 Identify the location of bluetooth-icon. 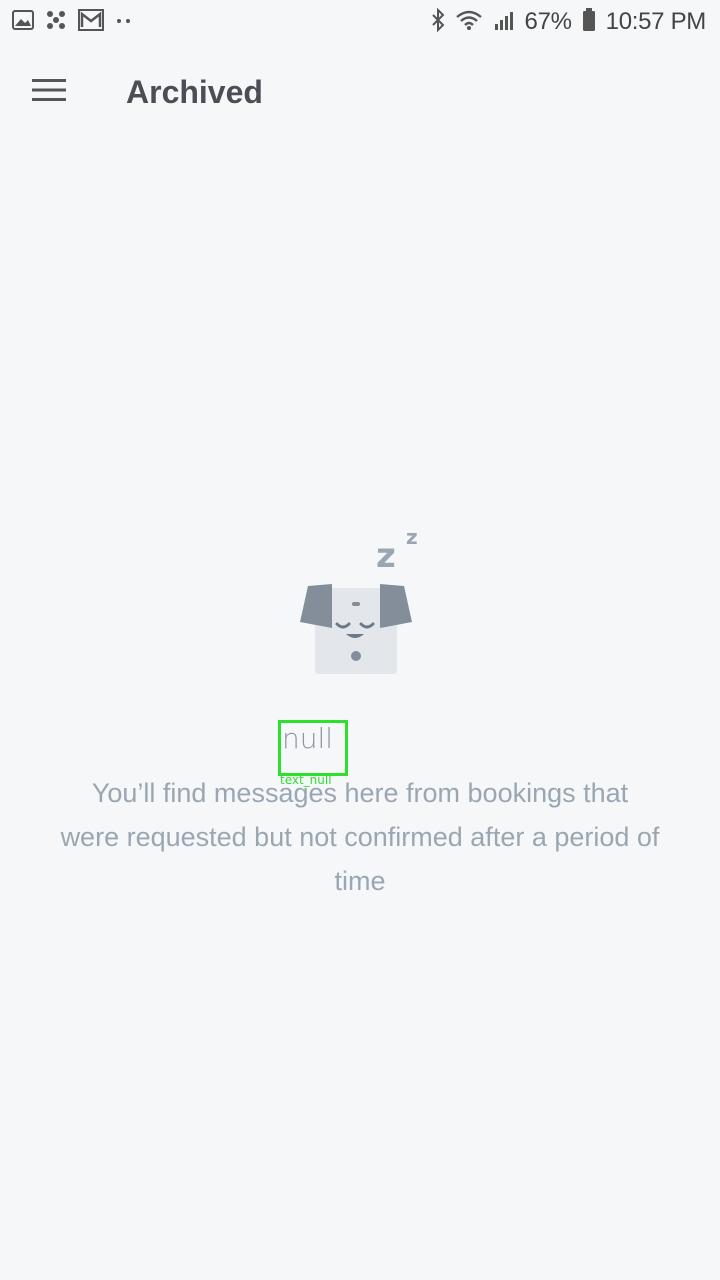
(438, 22).